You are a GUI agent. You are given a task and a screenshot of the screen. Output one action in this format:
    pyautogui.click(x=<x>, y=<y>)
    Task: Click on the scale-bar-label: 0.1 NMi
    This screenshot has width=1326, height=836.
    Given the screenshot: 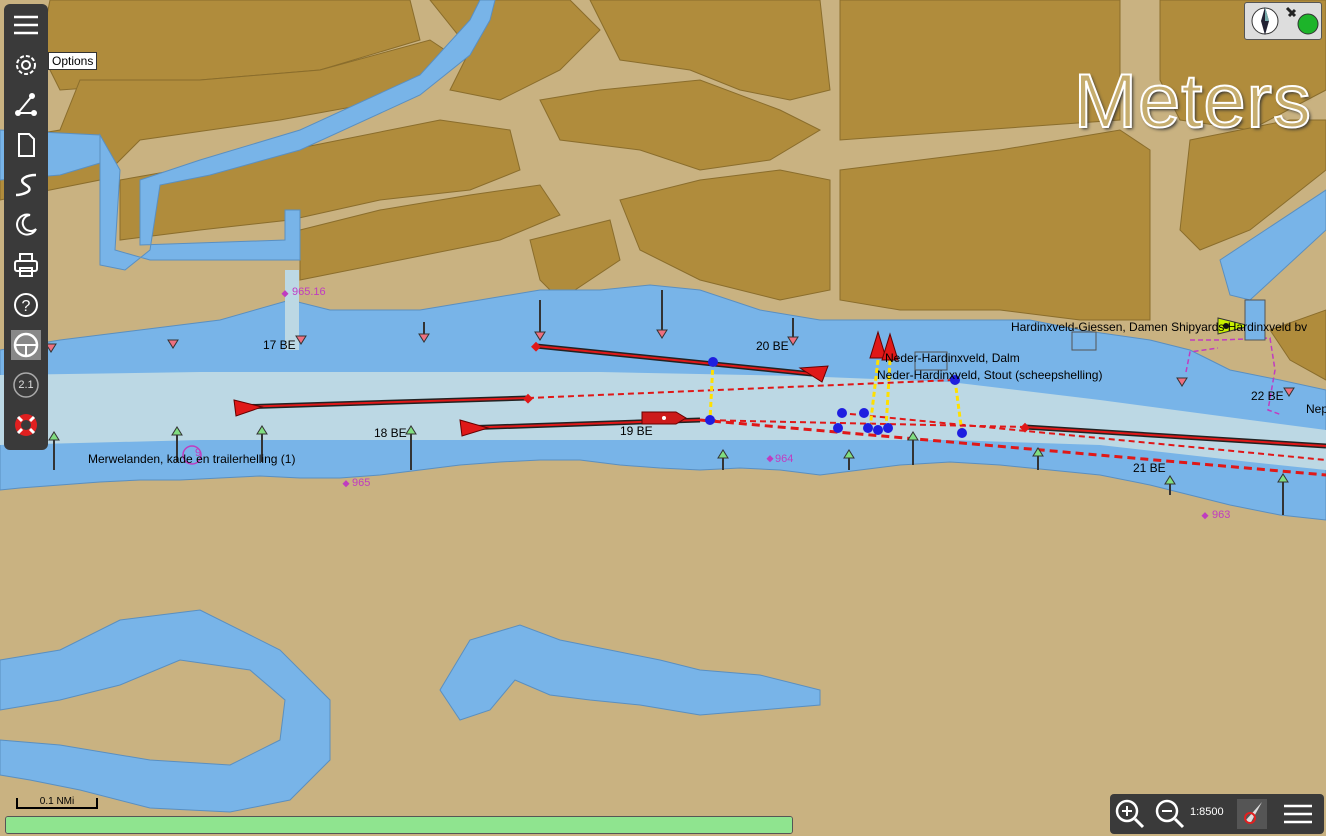 What is the action you would take?
    pyautogui.click(x=57, y=801)
    